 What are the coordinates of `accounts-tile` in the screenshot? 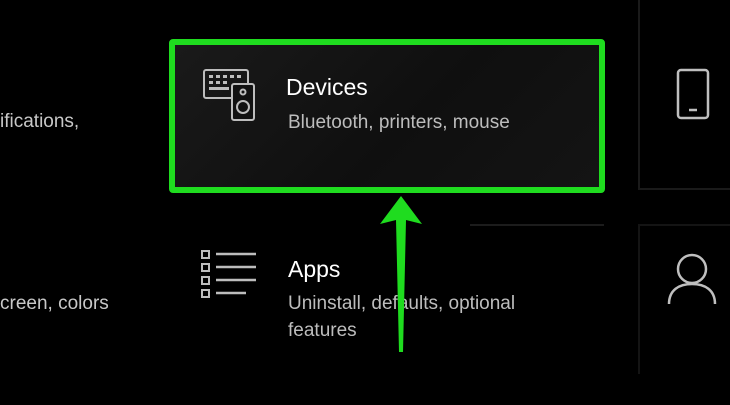 It's located at (684, 299).